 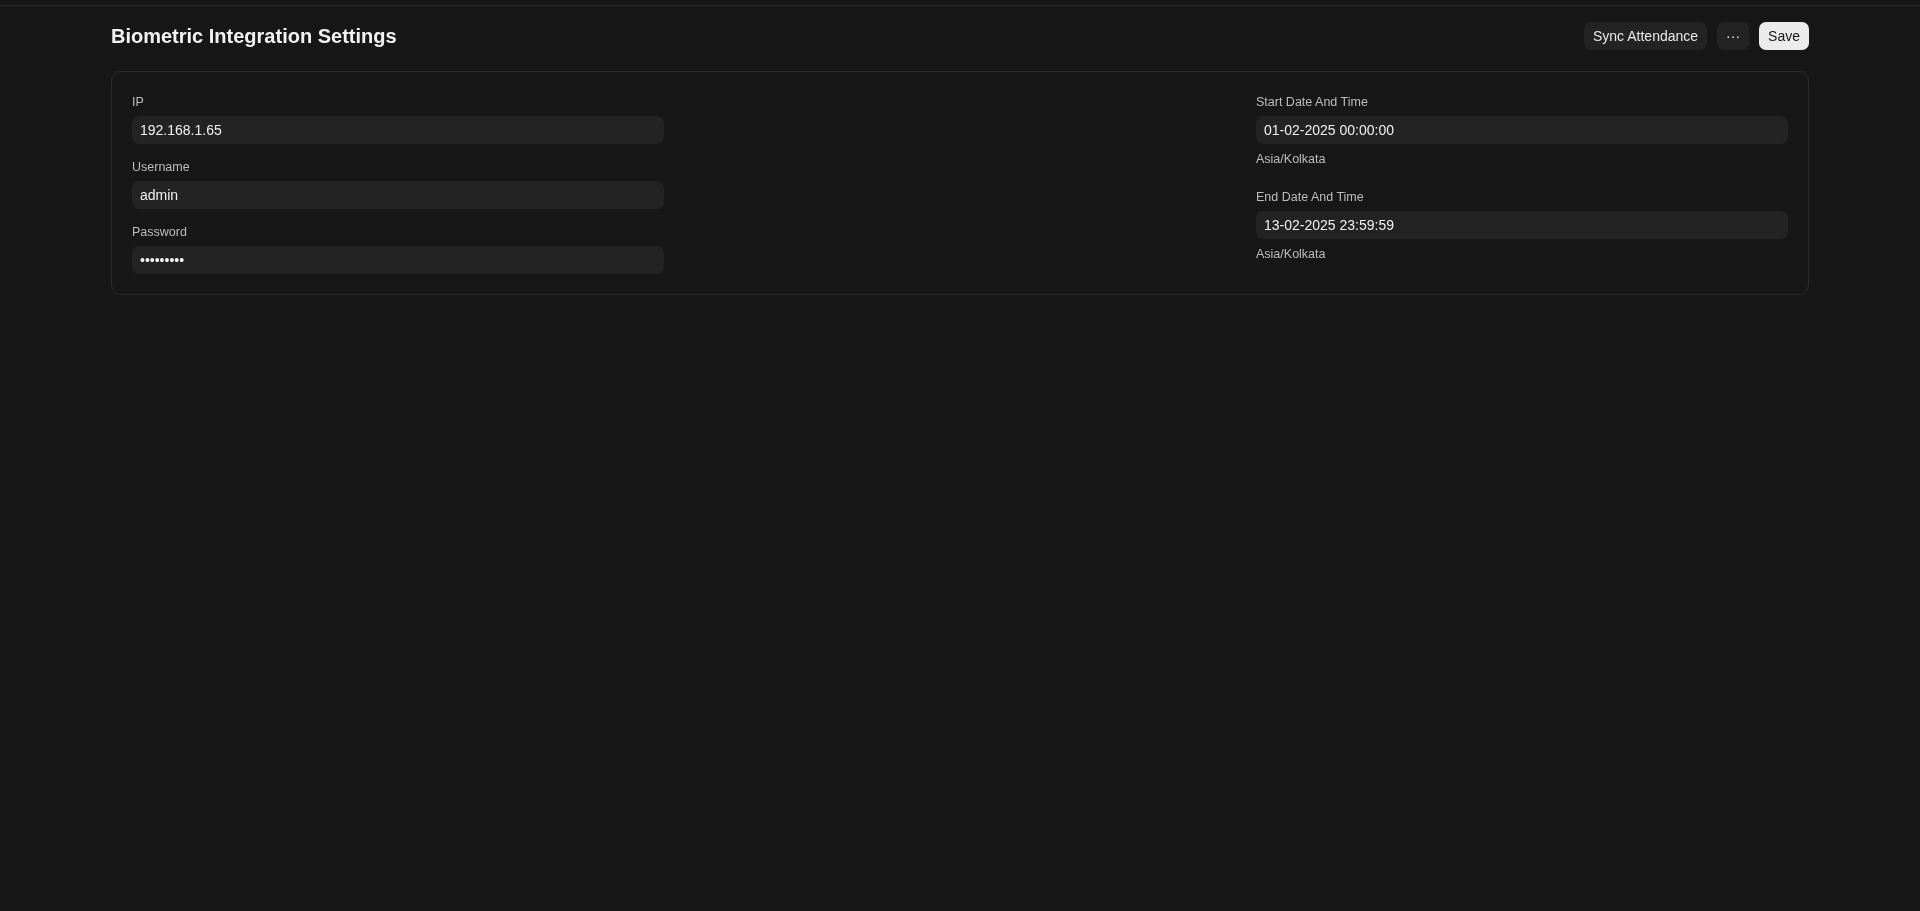 What do you see at coordinates (1312, 102) in the screenshot?
I see `field-label: Start Date And Time` at bounding box center [1312, 102].